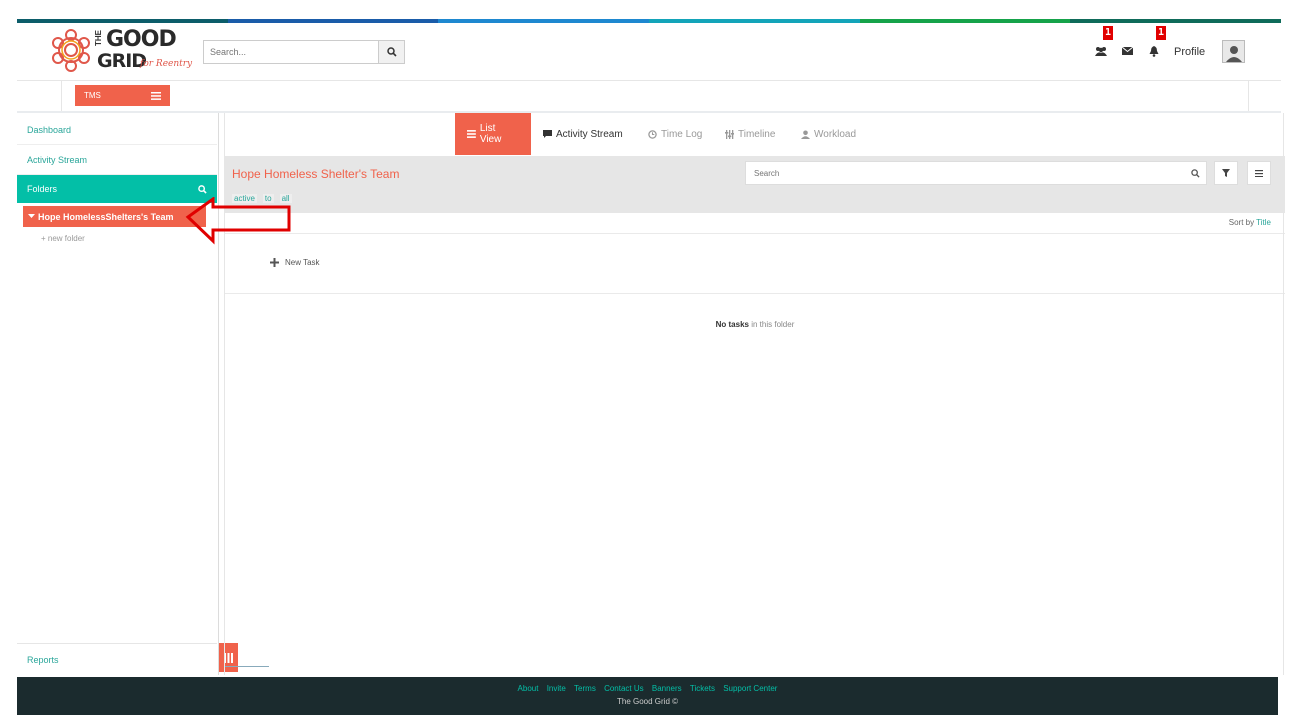  What do you see at coordinates (647, 701) in the screenshot?
I see `footer-copyright: The Good Grid ©` at bounding box center [647, 701].